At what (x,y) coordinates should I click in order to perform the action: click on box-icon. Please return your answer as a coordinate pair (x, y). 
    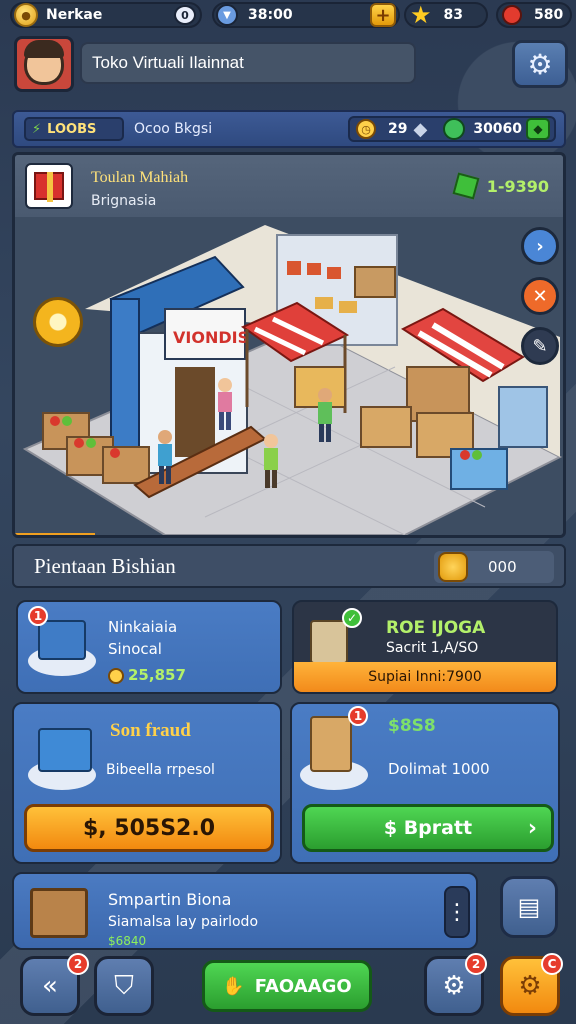
    Looking at the image, I should click on (331, 744).